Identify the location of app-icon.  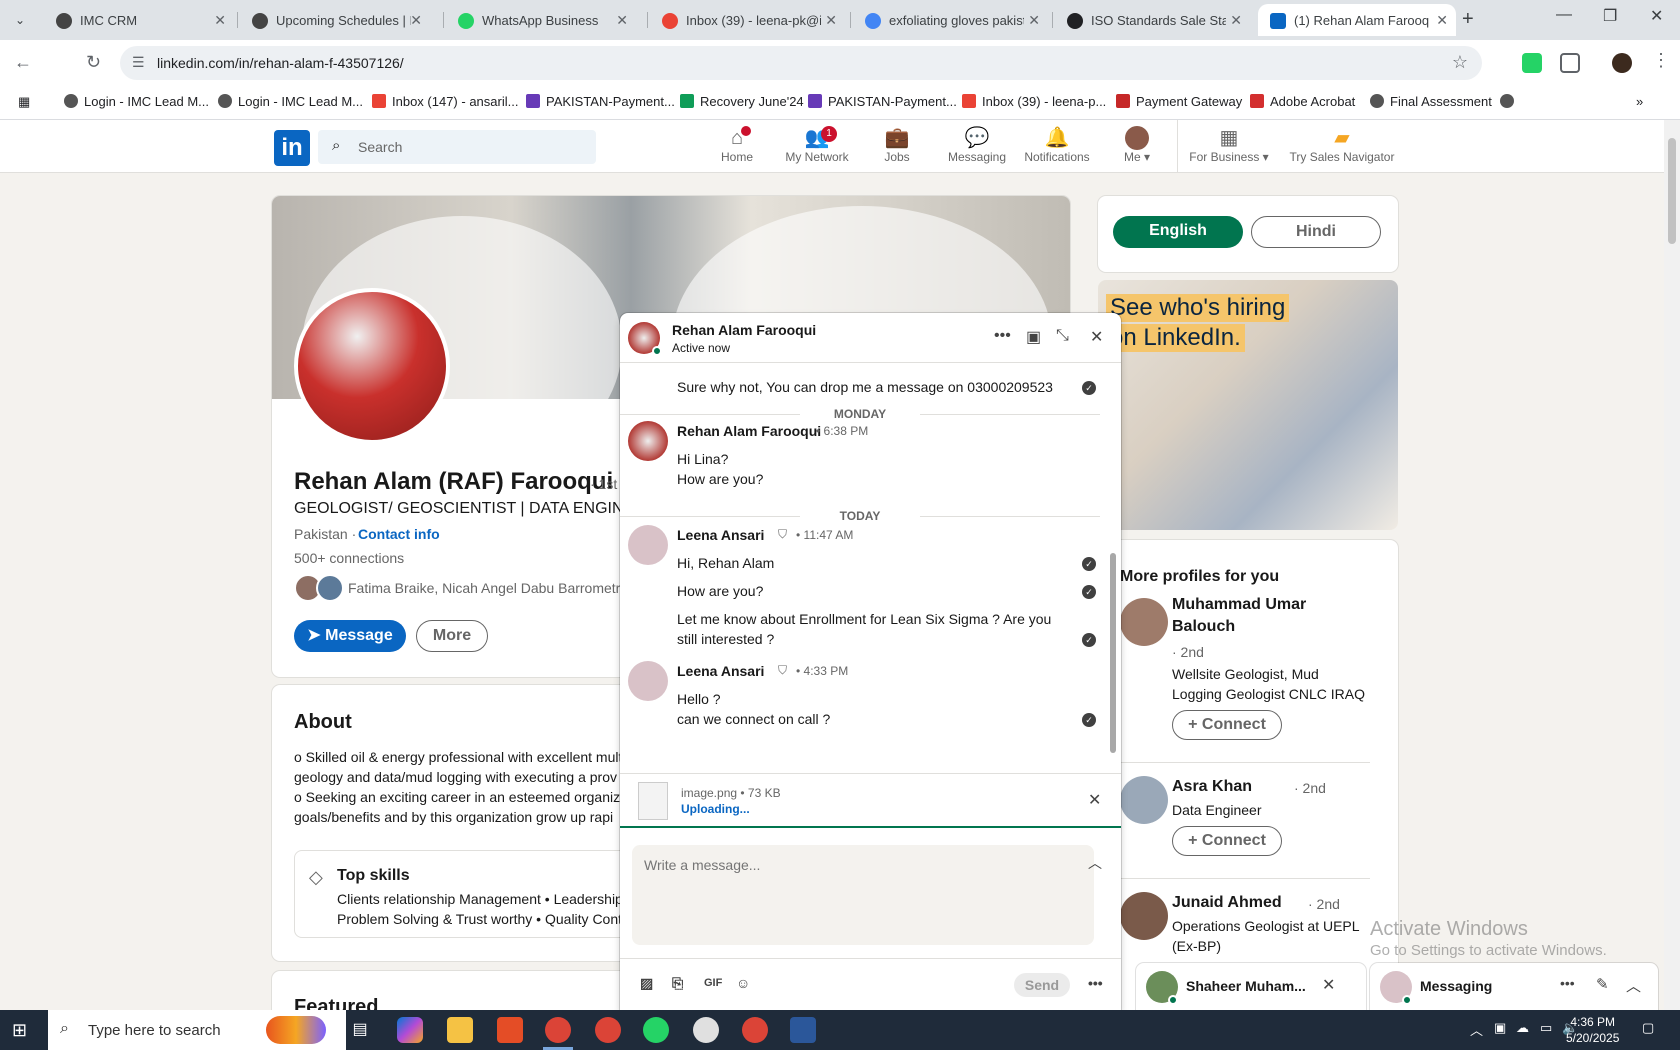
(706, 1030).